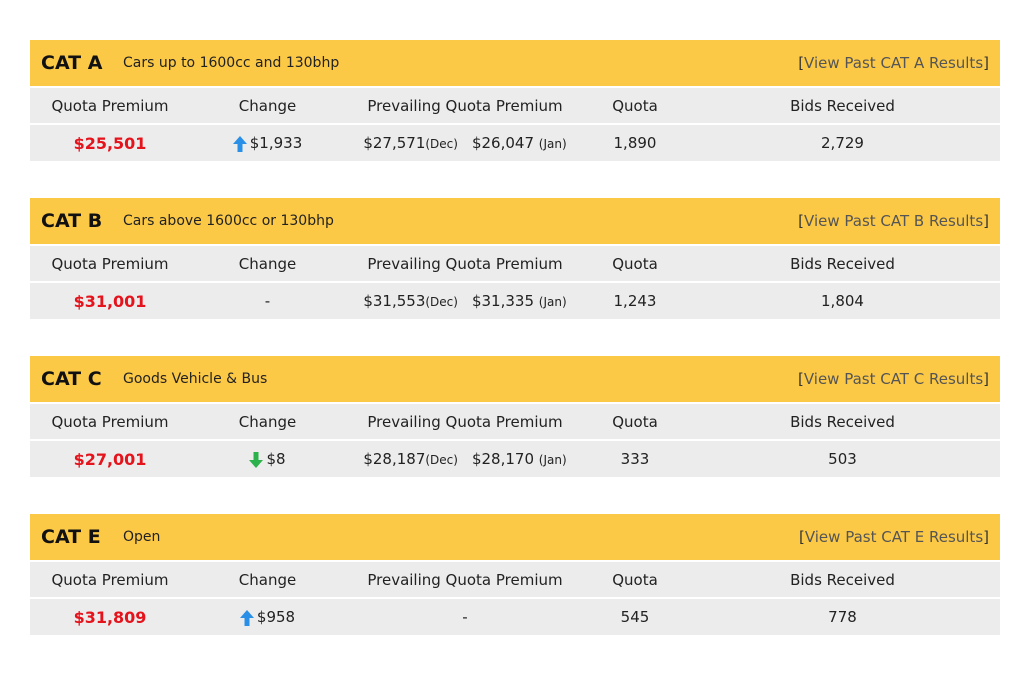  What do you see at coordinates (465, 301) in the screenshot?
I see `prevailing-value: $31,553(Dec) $31,335 (Jan)` at bounding box center [465, 301].